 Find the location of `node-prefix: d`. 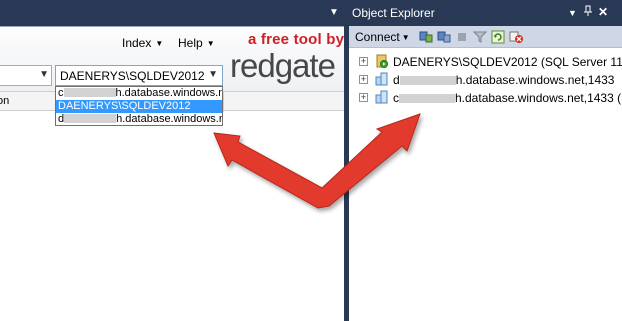

node-prefix: d is located at coordinates (396, 80).